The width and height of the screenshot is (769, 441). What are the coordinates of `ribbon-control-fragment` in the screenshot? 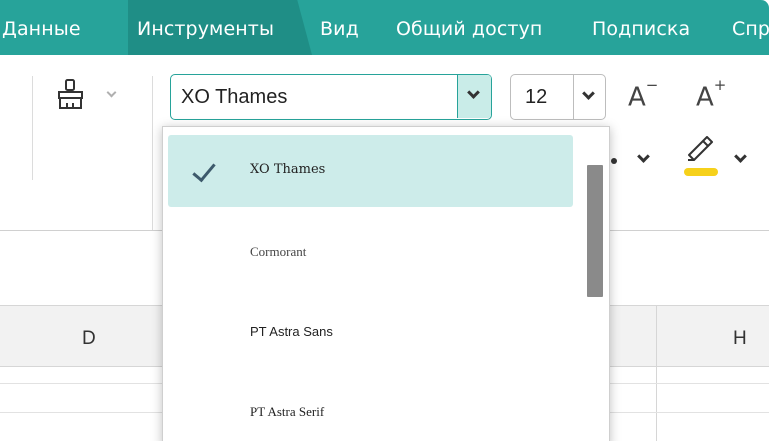 It's located at (614, 161).